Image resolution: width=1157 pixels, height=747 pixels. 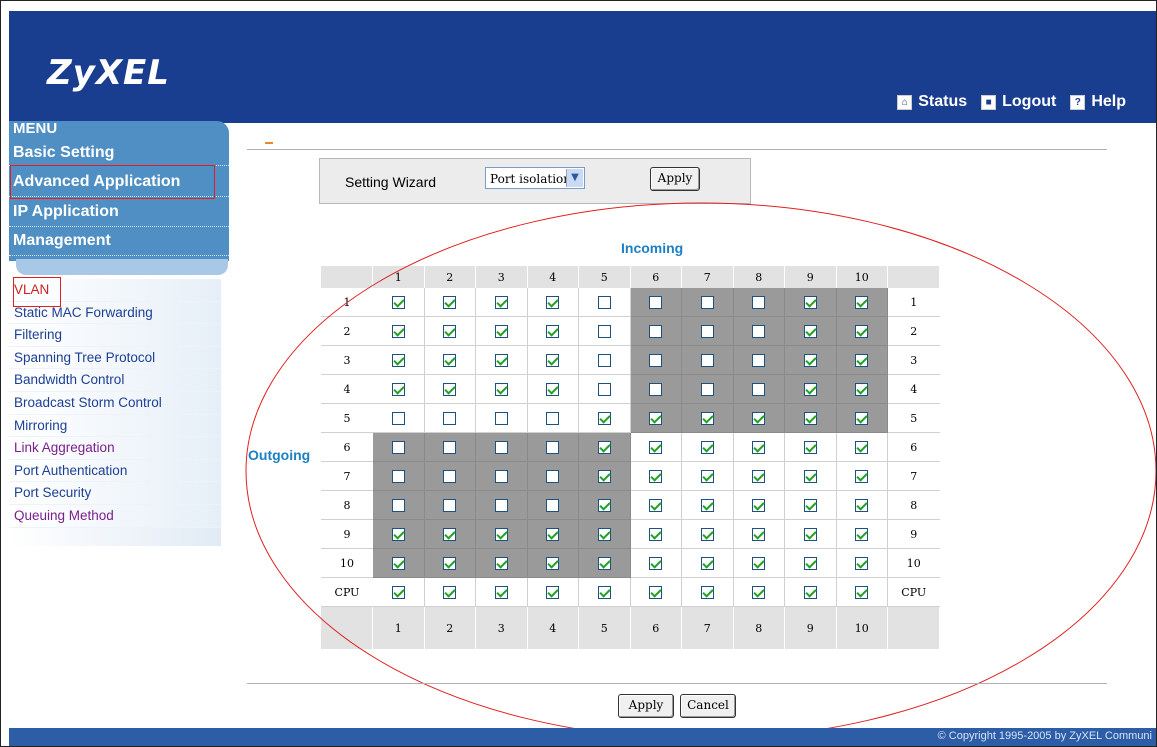 I want to click on status-link: ⌂ Status, so click(x=932, y=102).